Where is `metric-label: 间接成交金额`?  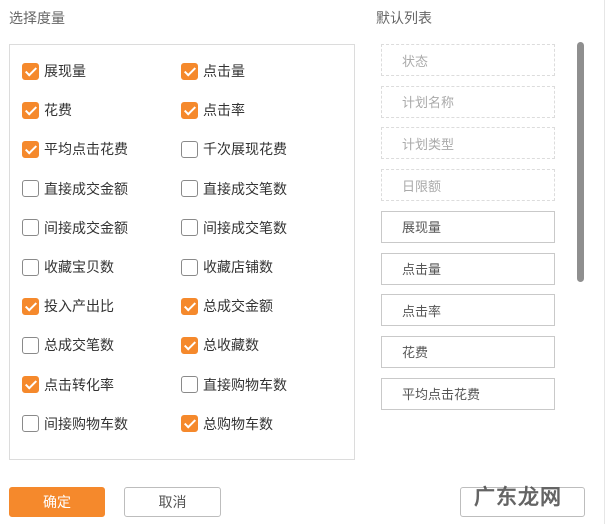 metric-label: 间接成交金额 is located at coordinates (86, 228).